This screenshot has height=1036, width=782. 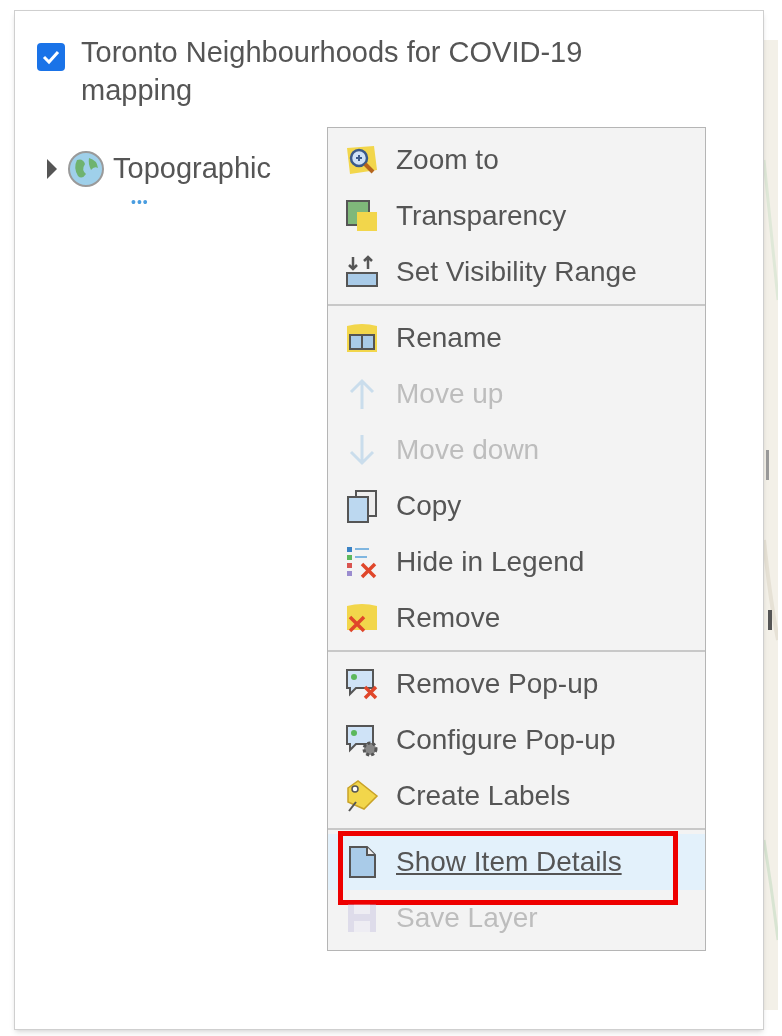 What do you see at coordinates (52, 168) in the screenshot?
I see `caret-right-icon` at bounding box center [52, 168].